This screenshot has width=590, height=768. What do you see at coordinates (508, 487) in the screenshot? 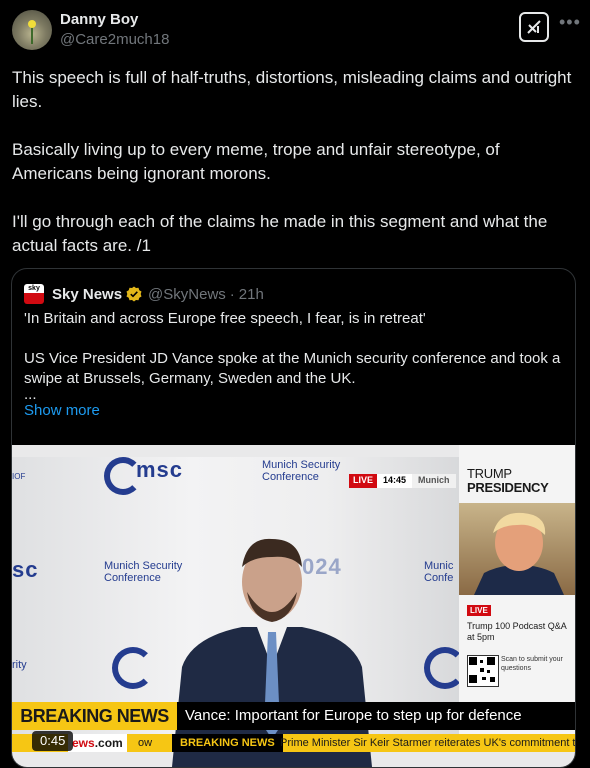
I see `panel-title-line-2: PRESIDENCY` at bounding box center [508, 487].